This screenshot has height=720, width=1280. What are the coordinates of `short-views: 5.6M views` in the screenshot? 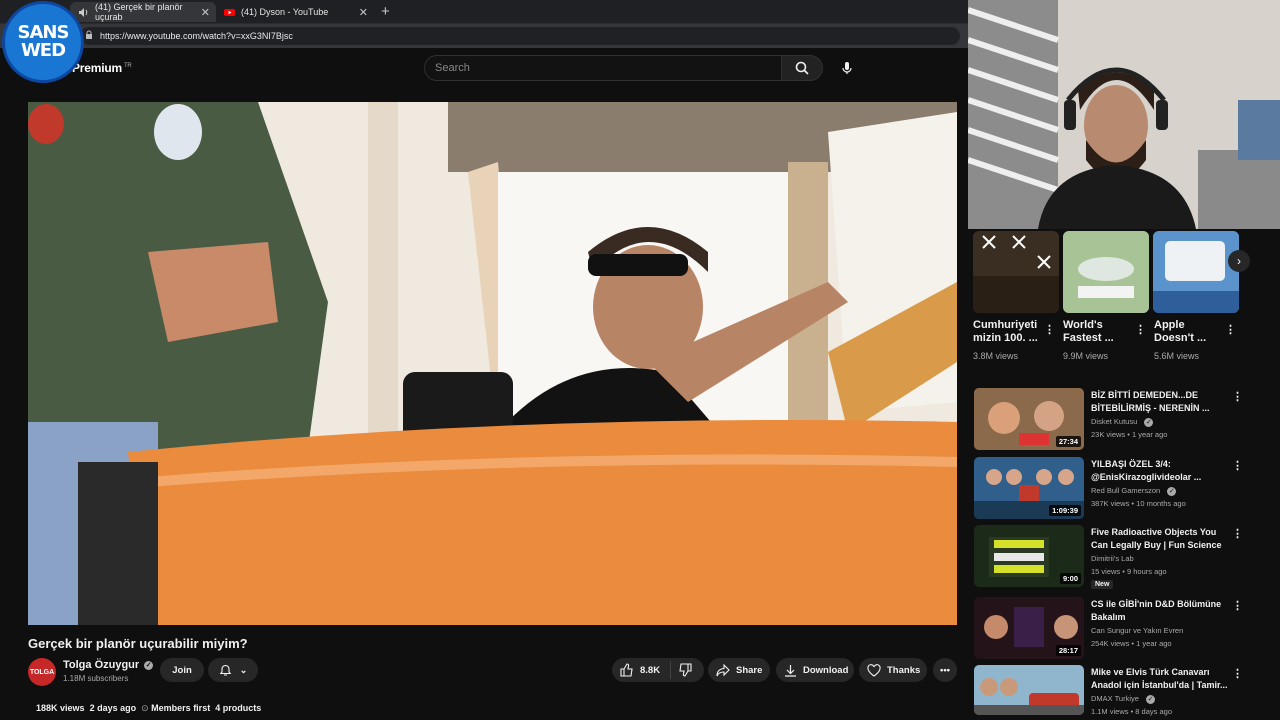 It's located at (1177, 356).